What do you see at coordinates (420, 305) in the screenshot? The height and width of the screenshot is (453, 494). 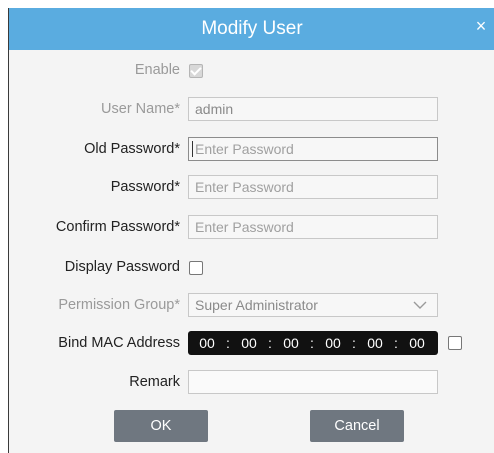 I see `chevron-down-icon` at bounding box center [420, 305].